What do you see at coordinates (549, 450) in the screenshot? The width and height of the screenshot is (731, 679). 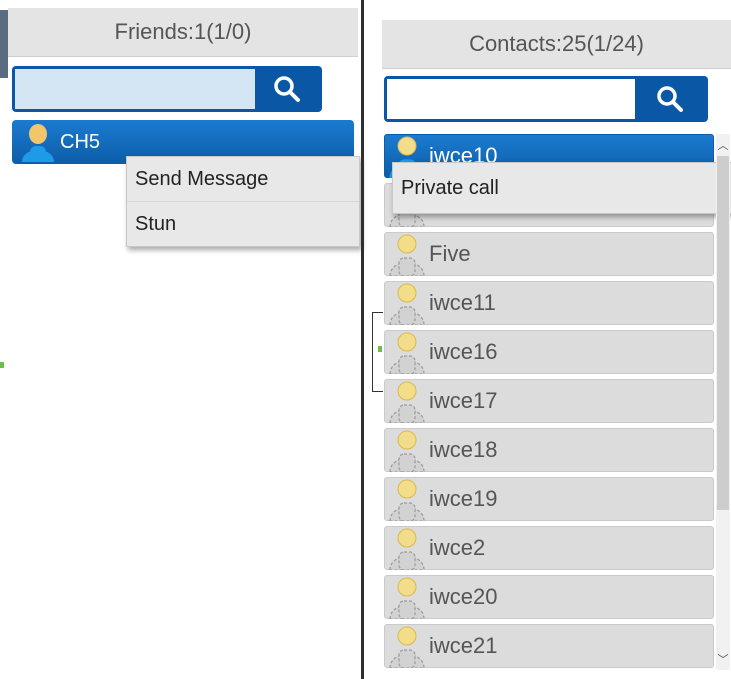 I see `contact-item: iwce18` at bounding box center [549, 450].